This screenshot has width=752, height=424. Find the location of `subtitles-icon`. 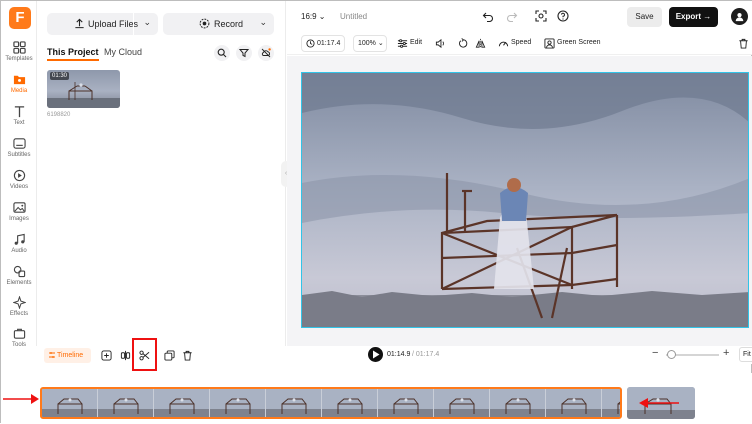

subtitles-icon is located at coordinates (19, 143).